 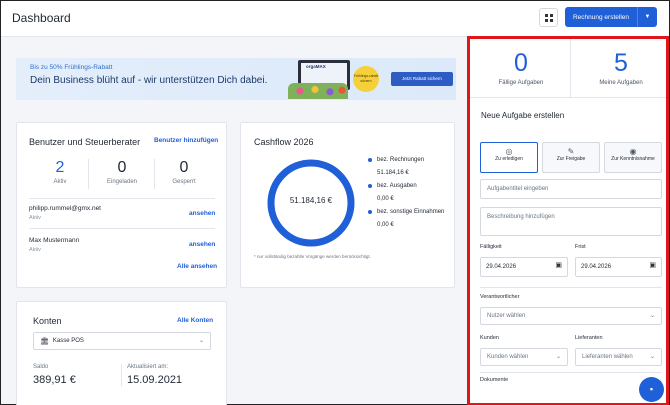 What do you see at coordinates (571, 189) in the screenshot?
I see `task-title-input: Aufgabentitel eingeben` at bounding box center [571, 189].